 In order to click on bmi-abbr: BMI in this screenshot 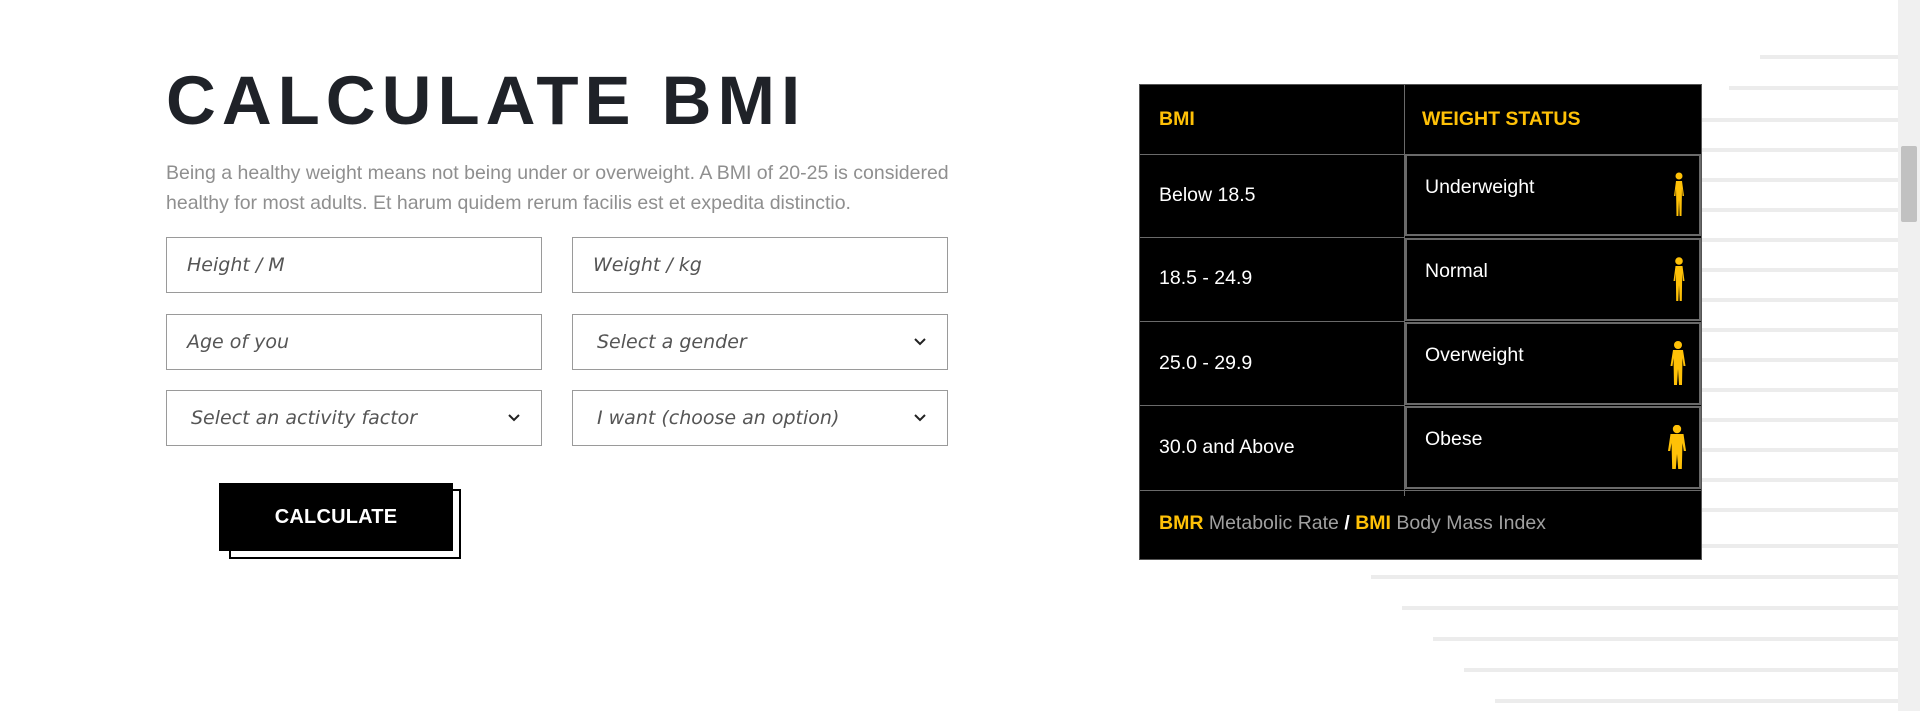, I will do `click(1373, 523)`.